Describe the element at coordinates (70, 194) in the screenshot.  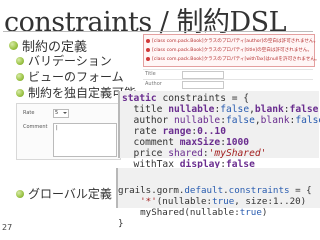
I see `sub-bullet-text: グローバル定義` at that location.